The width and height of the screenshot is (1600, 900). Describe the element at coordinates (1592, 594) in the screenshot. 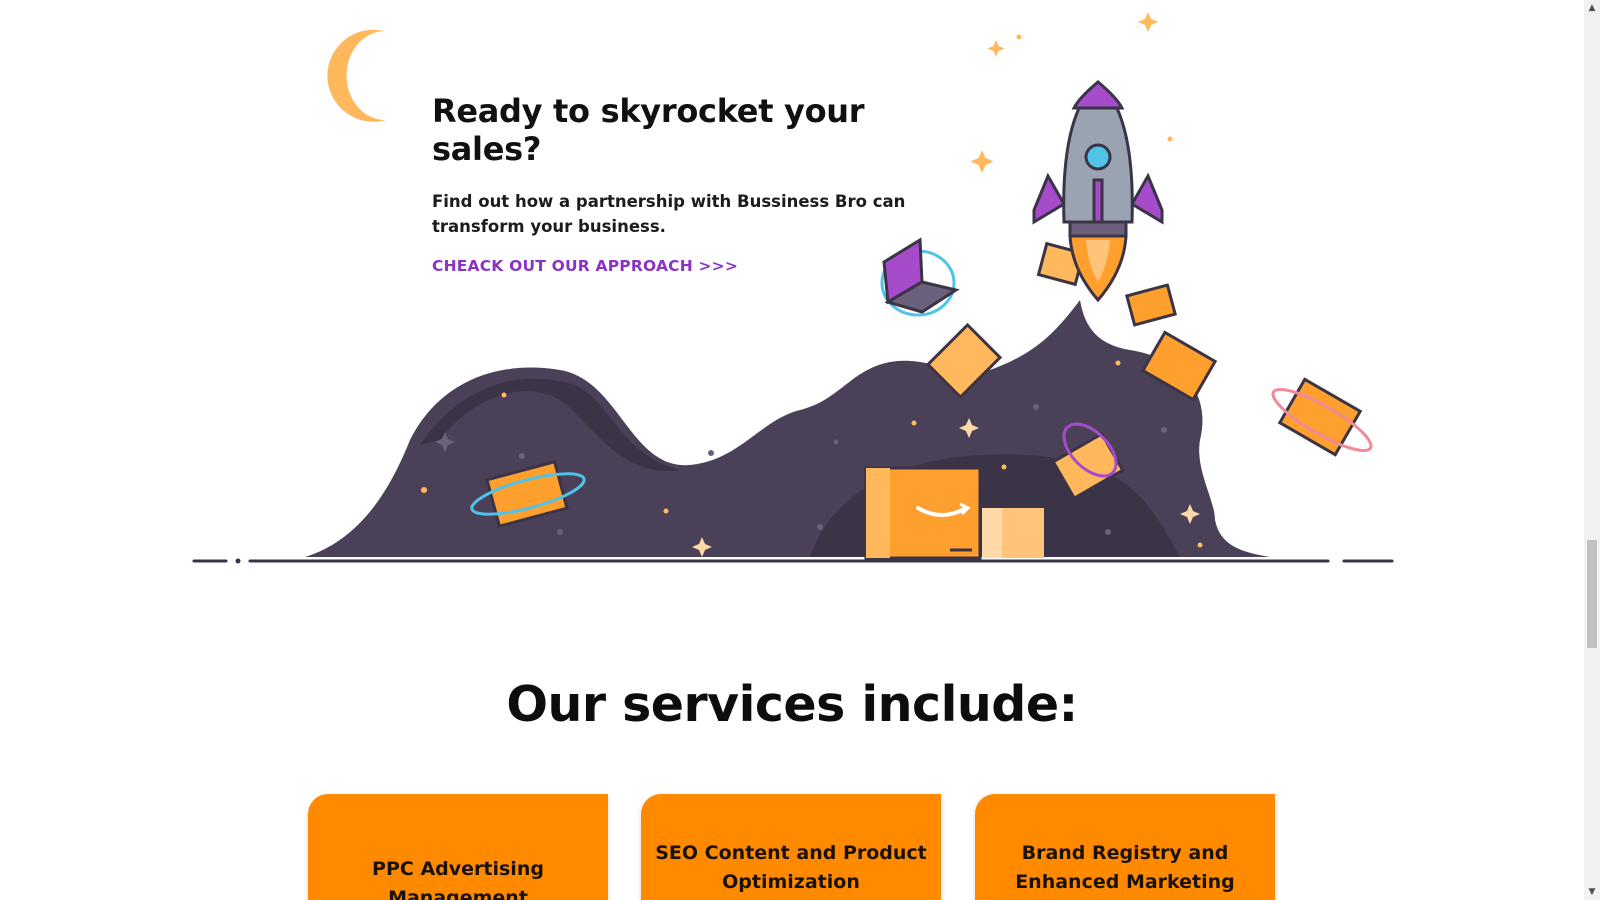

I see `scrollbar-thumb` at that location.